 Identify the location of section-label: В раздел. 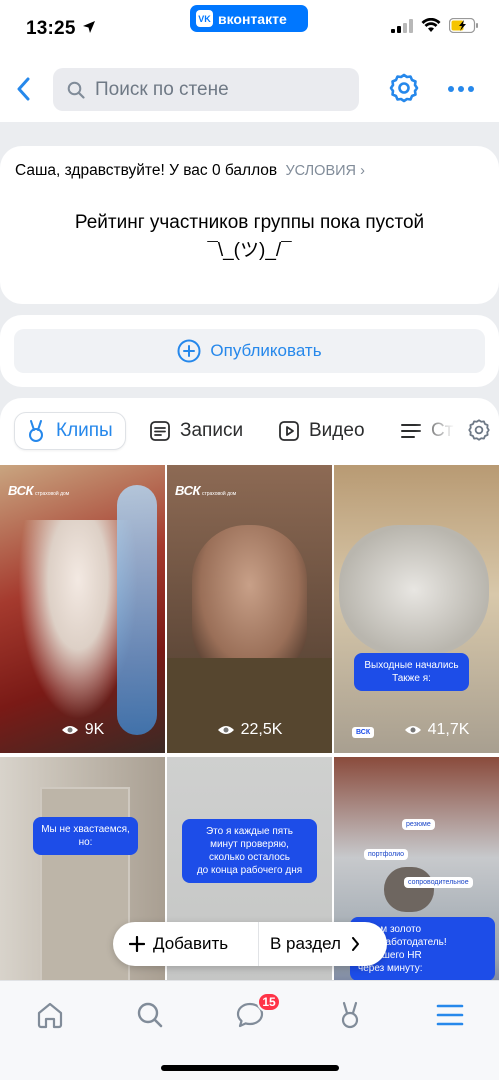
(305, 943).